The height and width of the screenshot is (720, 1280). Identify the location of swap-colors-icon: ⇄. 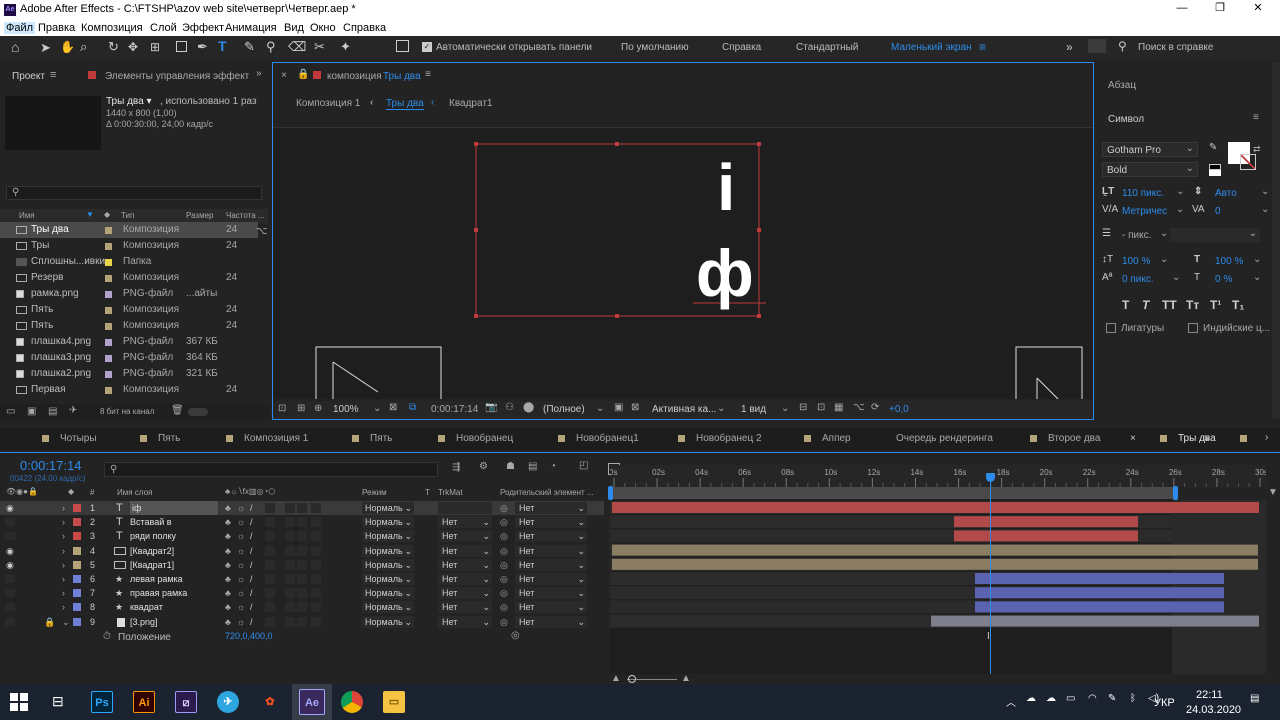
(1257, 149).